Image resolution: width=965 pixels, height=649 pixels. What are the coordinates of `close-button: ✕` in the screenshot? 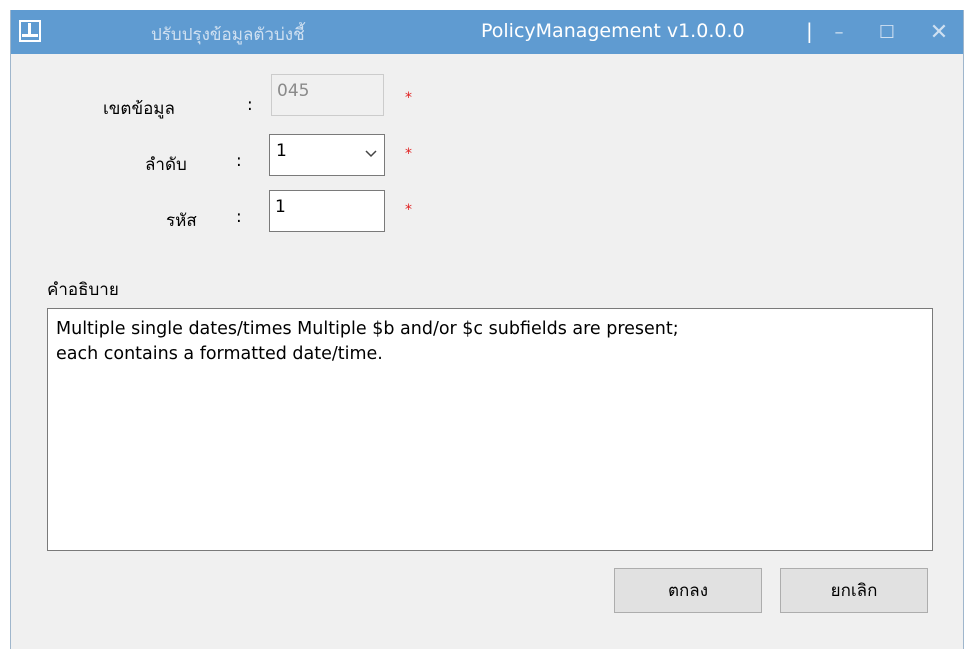 It's located at (939, 32).